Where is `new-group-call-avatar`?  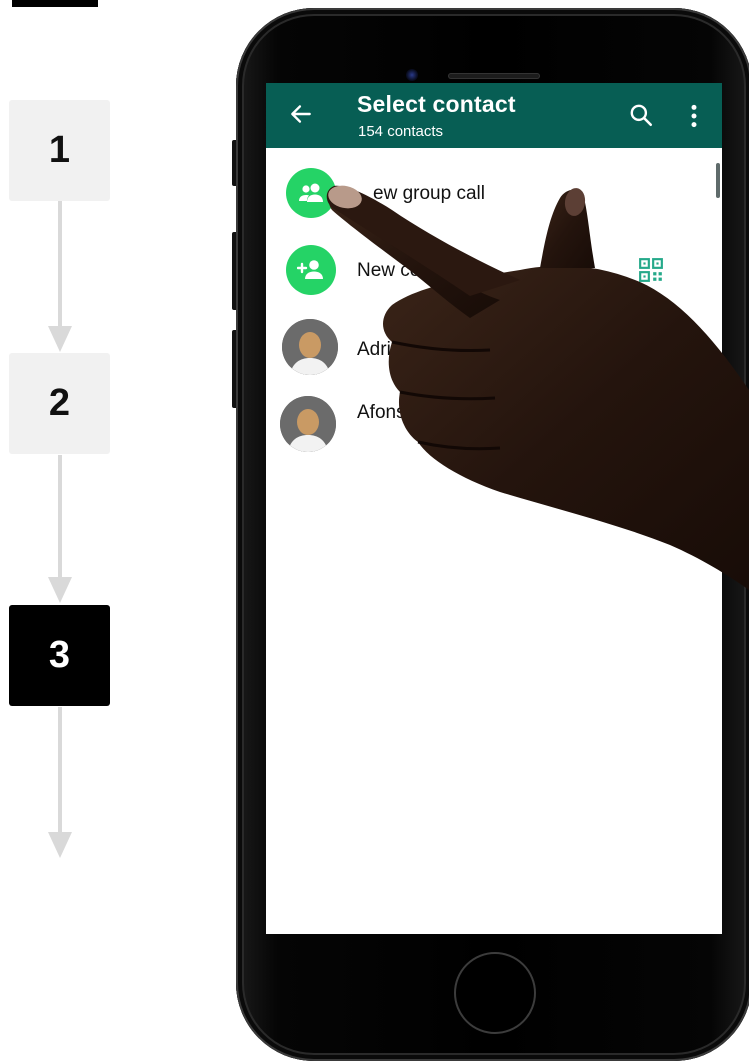 new-group-call-avatar is located at coordinates (311, 193).